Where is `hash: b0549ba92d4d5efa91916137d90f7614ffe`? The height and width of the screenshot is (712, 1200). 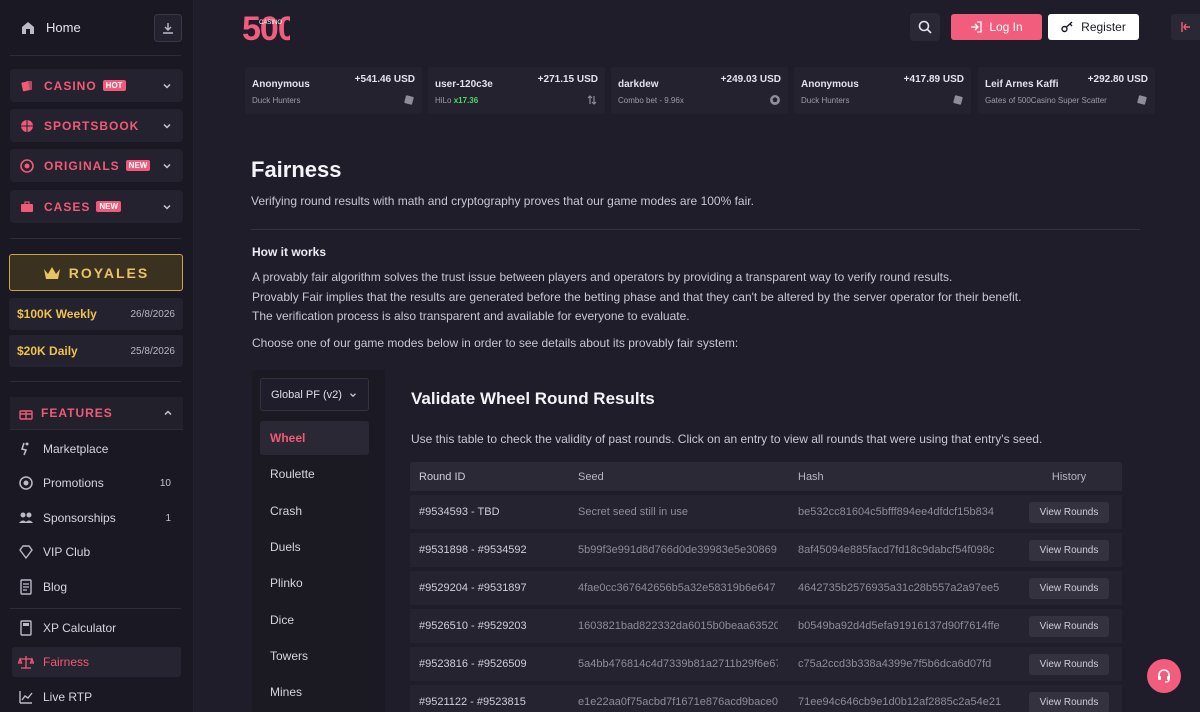
hash: b0549ba92d4d5efa91916137d90f7614ffe is located at coordinates (899, 626).